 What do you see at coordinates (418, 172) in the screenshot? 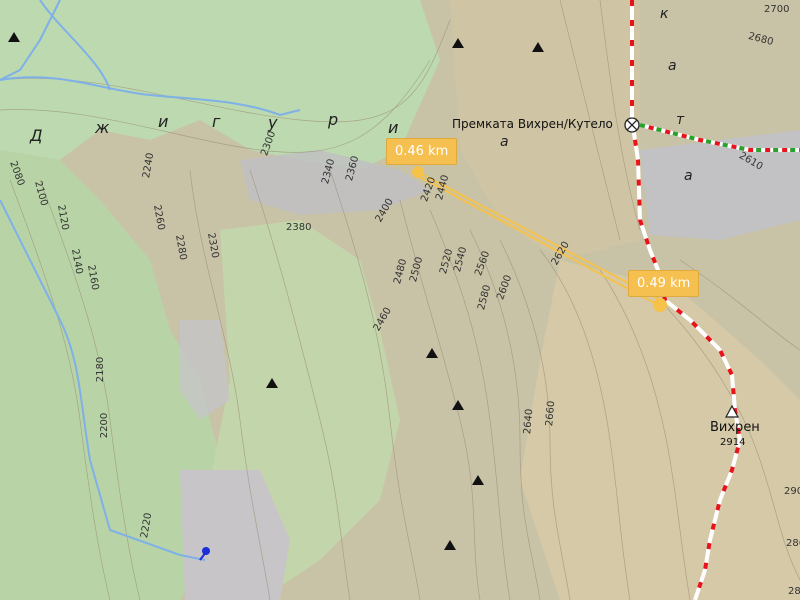
I see `measure-point-start` at bounding box center [418, 172].